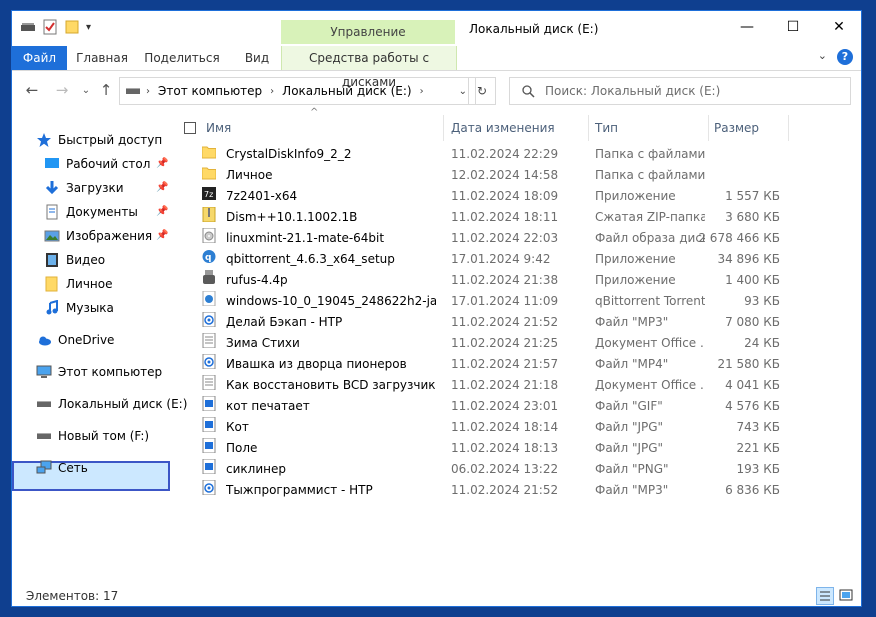 The width and height of the screenshot is (876, 617). I want to click on tab-file: Файл, so click(39, 58).